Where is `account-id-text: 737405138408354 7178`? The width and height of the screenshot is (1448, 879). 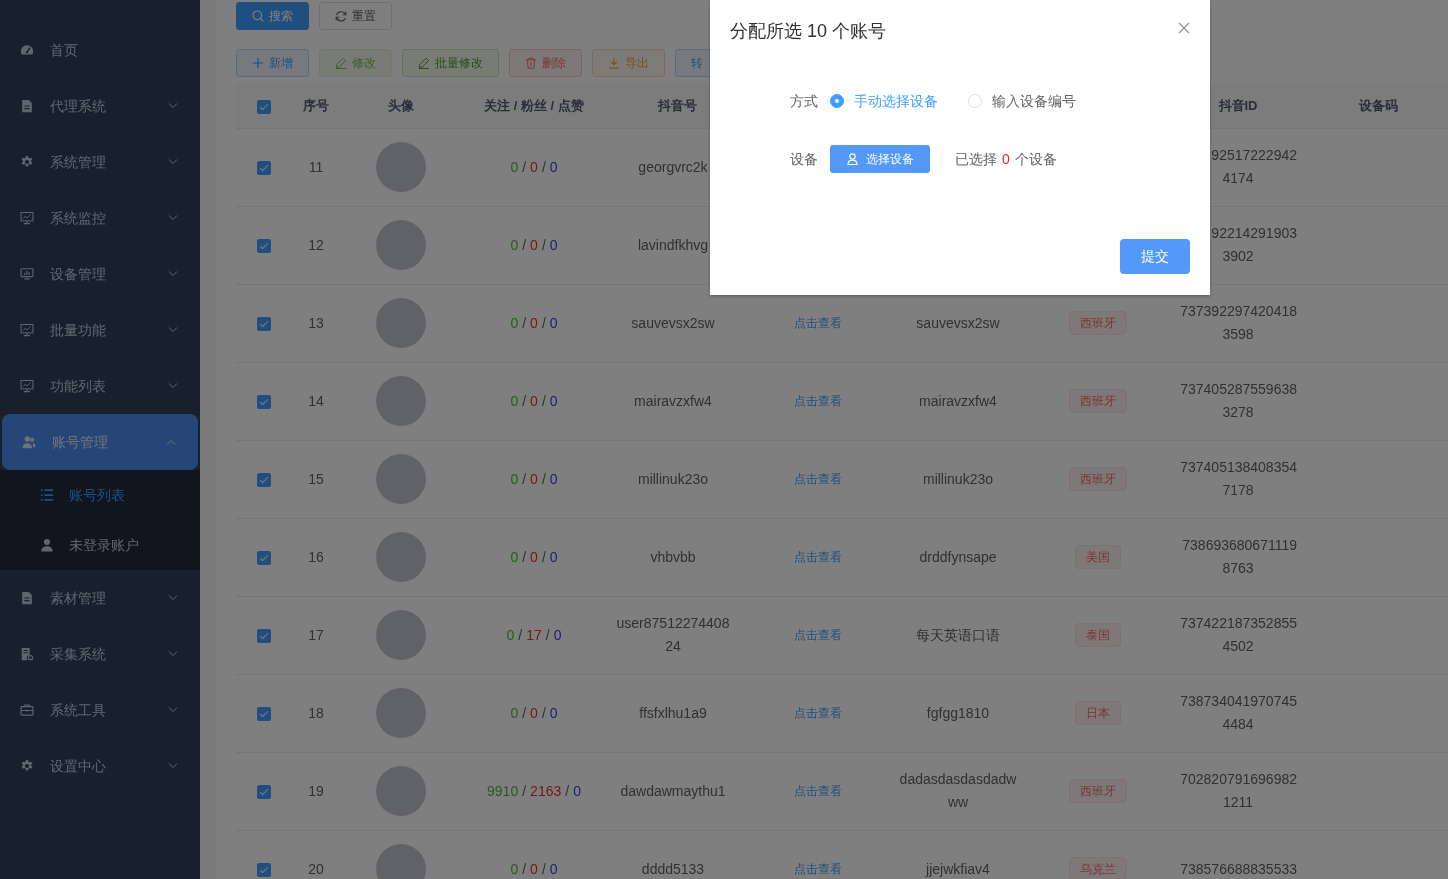
account-id-text: 737405138408354 7178 is located at coordinates (1238, 479).